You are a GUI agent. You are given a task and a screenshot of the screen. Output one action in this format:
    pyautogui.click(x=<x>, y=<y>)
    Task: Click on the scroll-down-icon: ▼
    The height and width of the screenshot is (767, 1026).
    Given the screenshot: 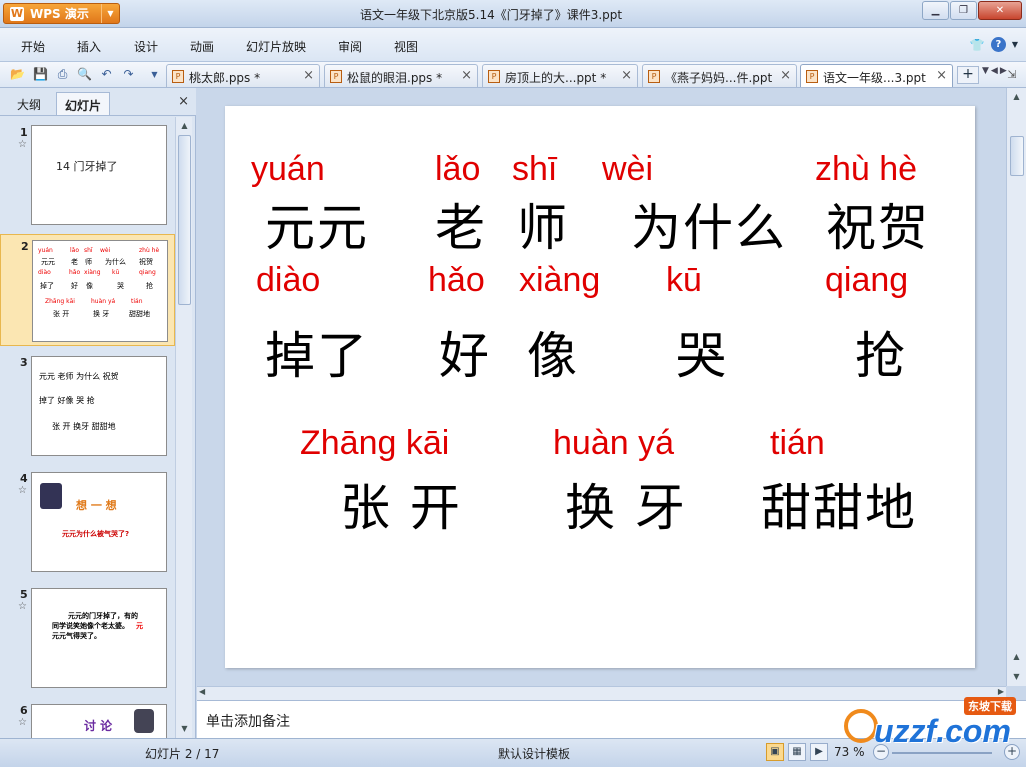 What is the action you would take?
    pyautogui.click(x=184, y=729)
    